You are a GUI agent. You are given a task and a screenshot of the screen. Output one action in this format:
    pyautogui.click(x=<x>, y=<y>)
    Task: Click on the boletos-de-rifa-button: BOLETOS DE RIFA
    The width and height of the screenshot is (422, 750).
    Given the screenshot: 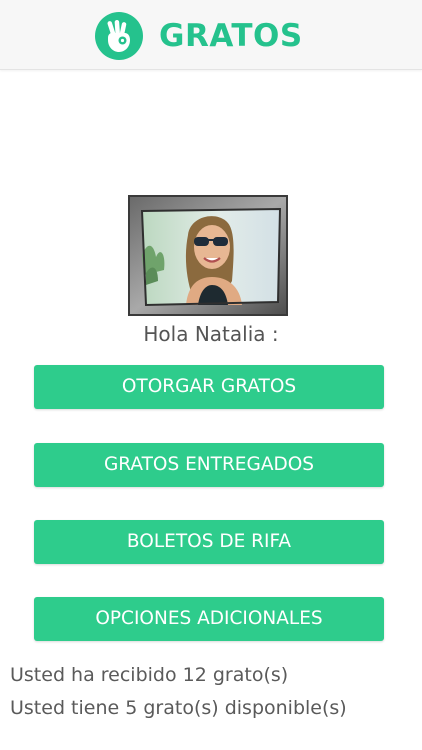 What is the action you would take?
    pyautogui.click(x=209, y=542)
    